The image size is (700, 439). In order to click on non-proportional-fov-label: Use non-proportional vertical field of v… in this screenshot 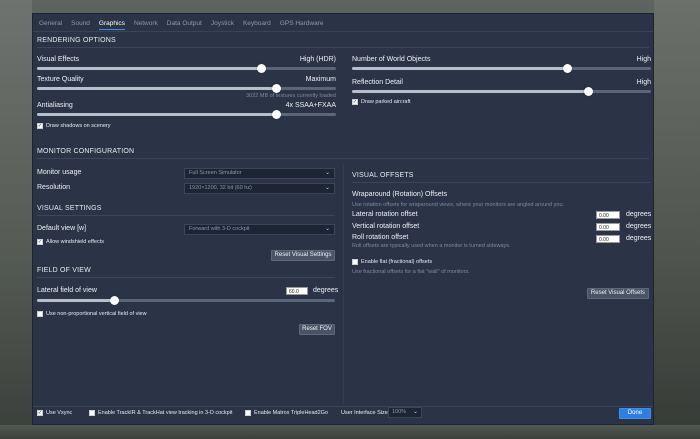, I will do `click(96, 314)`.